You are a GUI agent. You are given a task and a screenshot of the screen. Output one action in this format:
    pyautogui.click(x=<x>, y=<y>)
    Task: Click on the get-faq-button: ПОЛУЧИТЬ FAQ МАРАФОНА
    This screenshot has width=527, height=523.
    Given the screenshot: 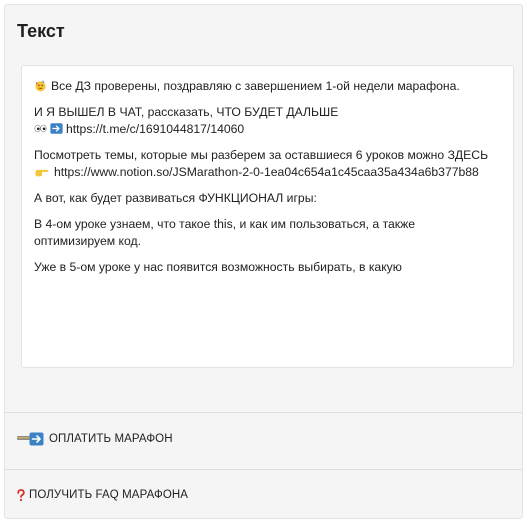 What is the action you would take?
    pyautogui.click(x=102, y=495)
    